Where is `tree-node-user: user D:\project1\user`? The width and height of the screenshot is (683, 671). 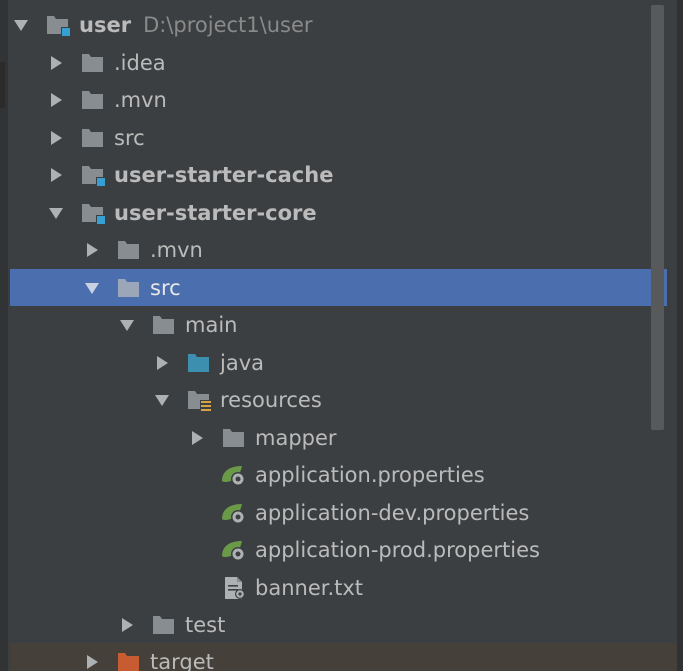 tree-node-user: user D:\project1\user is located at coordinates (338, 24).